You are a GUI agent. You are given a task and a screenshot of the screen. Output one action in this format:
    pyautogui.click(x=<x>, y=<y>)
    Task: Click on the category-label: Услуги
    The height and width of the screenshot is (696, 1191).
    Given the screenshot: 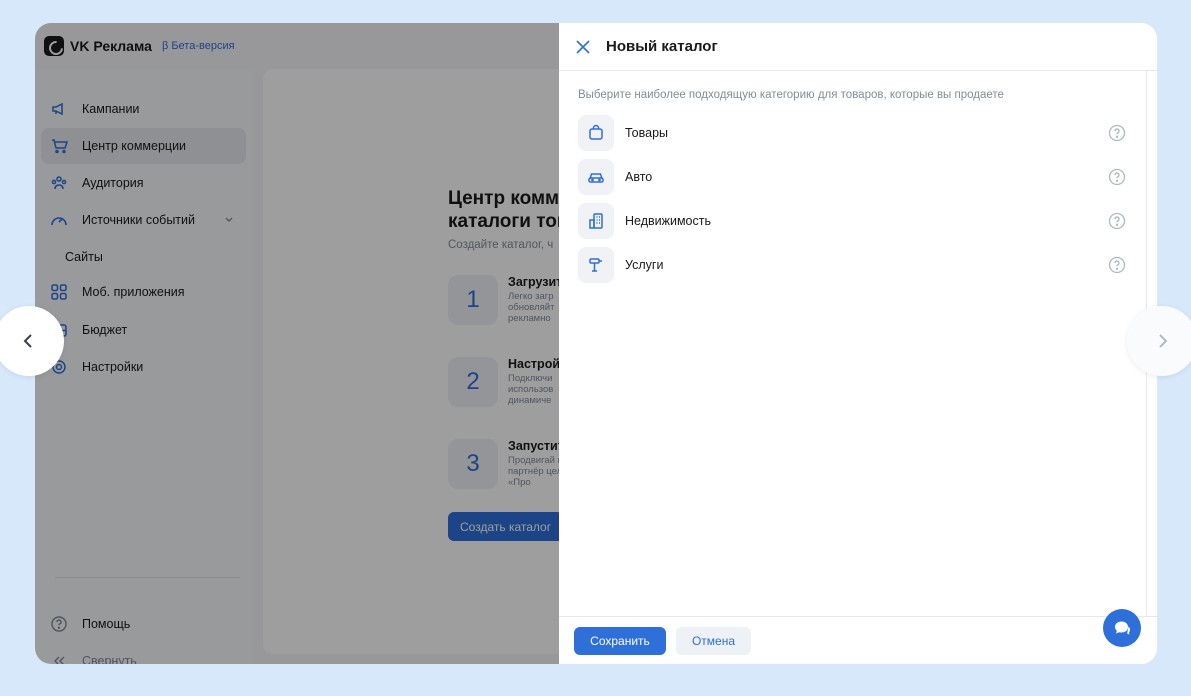 What is the action you would take?
    pyautogui.click(x=644, y=265)
    